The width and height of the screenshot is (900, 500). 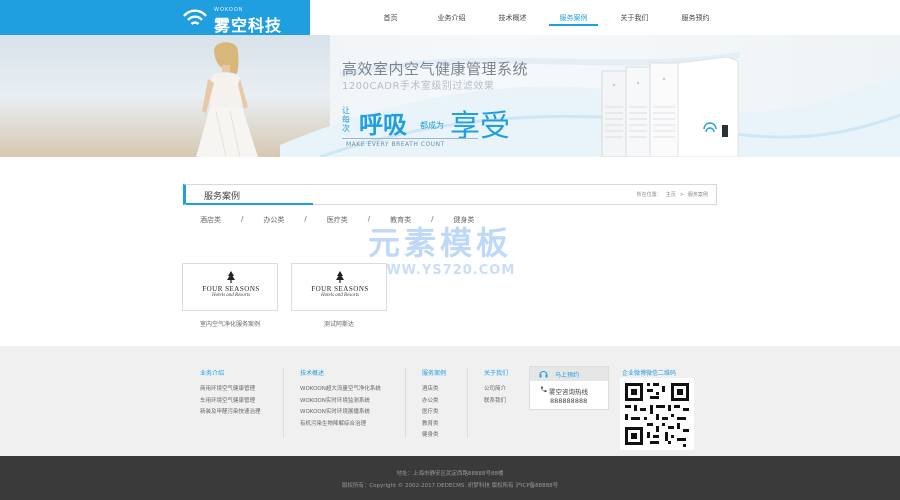 What do you see at coordinates (434, 436) in the screenshot?
I see `footer-link: 健身类` at bounding box center [434, 436].